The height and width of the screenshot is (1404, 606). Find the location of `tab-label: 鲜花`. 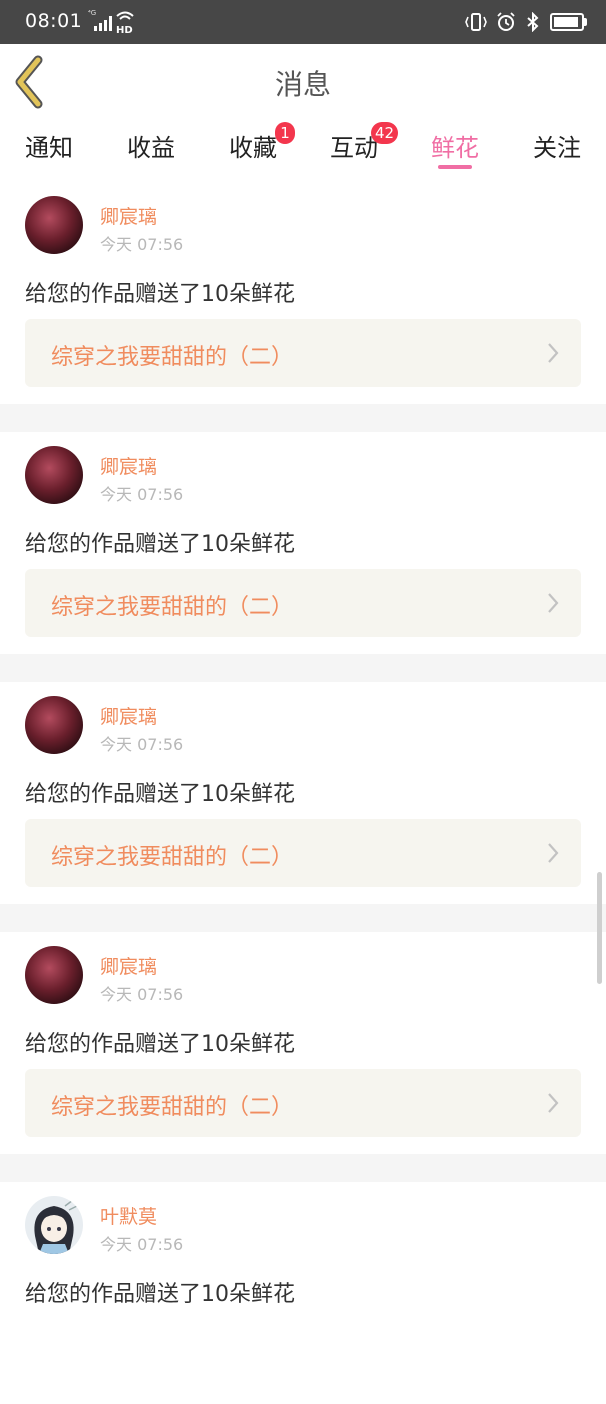

tab-label: 鲜花 is located at coordinates (455, 148).